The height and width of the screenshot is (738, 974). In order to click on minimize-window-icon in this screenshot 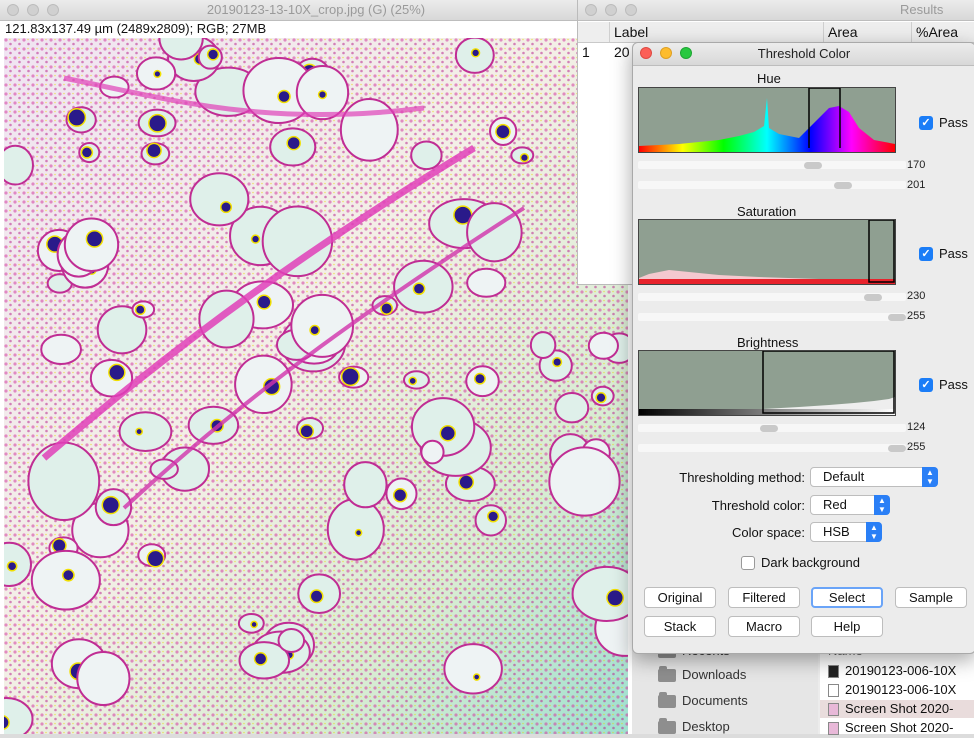, I will do `click(33, 10)`.